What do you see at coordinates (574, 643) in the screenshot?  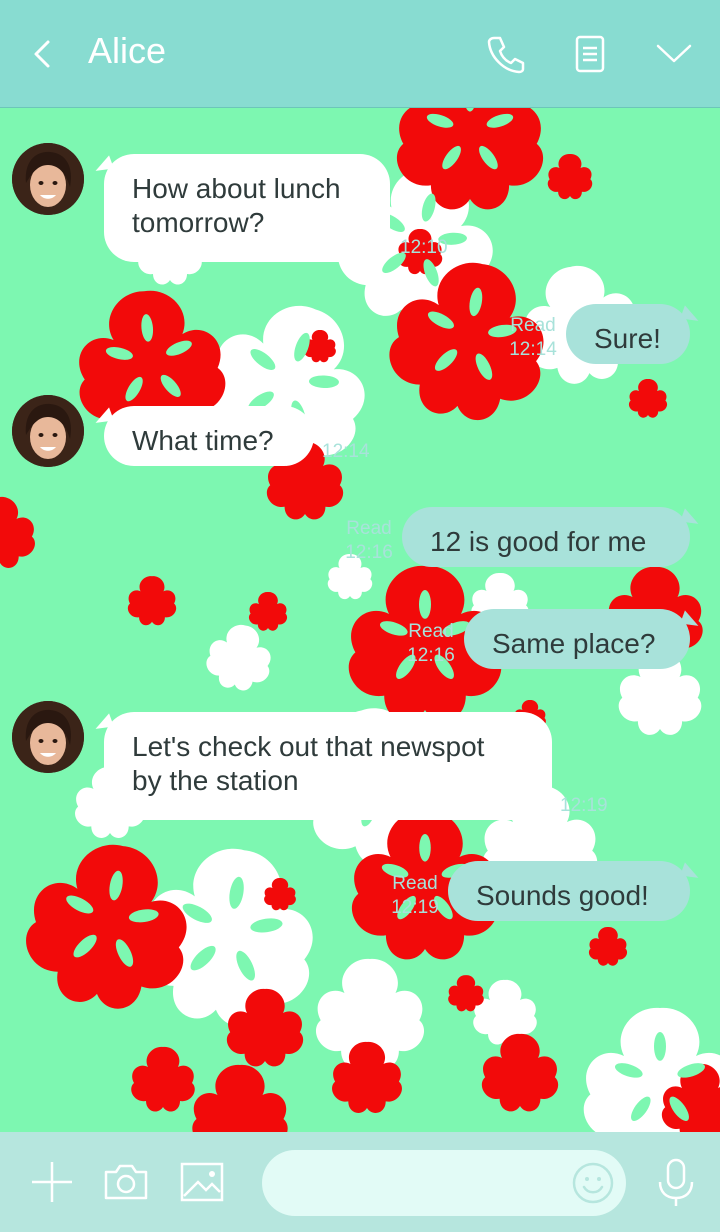 I see `message-line: Same place?` at bounding box center [574, 643].